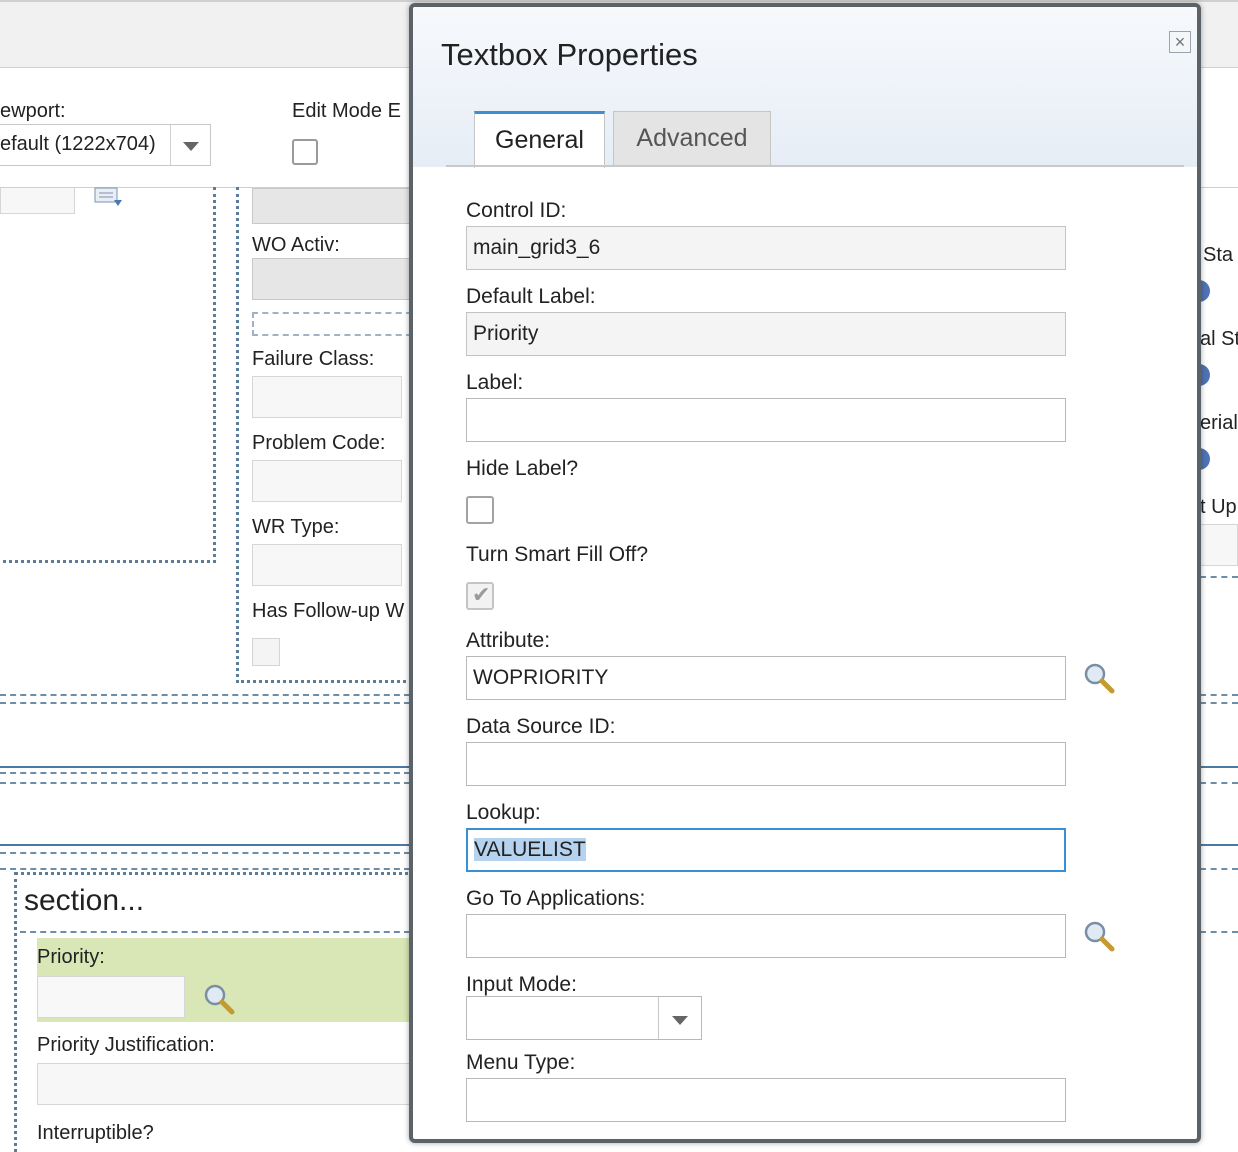 This screenshot has width=1238, height=1152. Describe the element at coordinates (495, 382) in the screenshot. I see `label-label: Label:` at that location.